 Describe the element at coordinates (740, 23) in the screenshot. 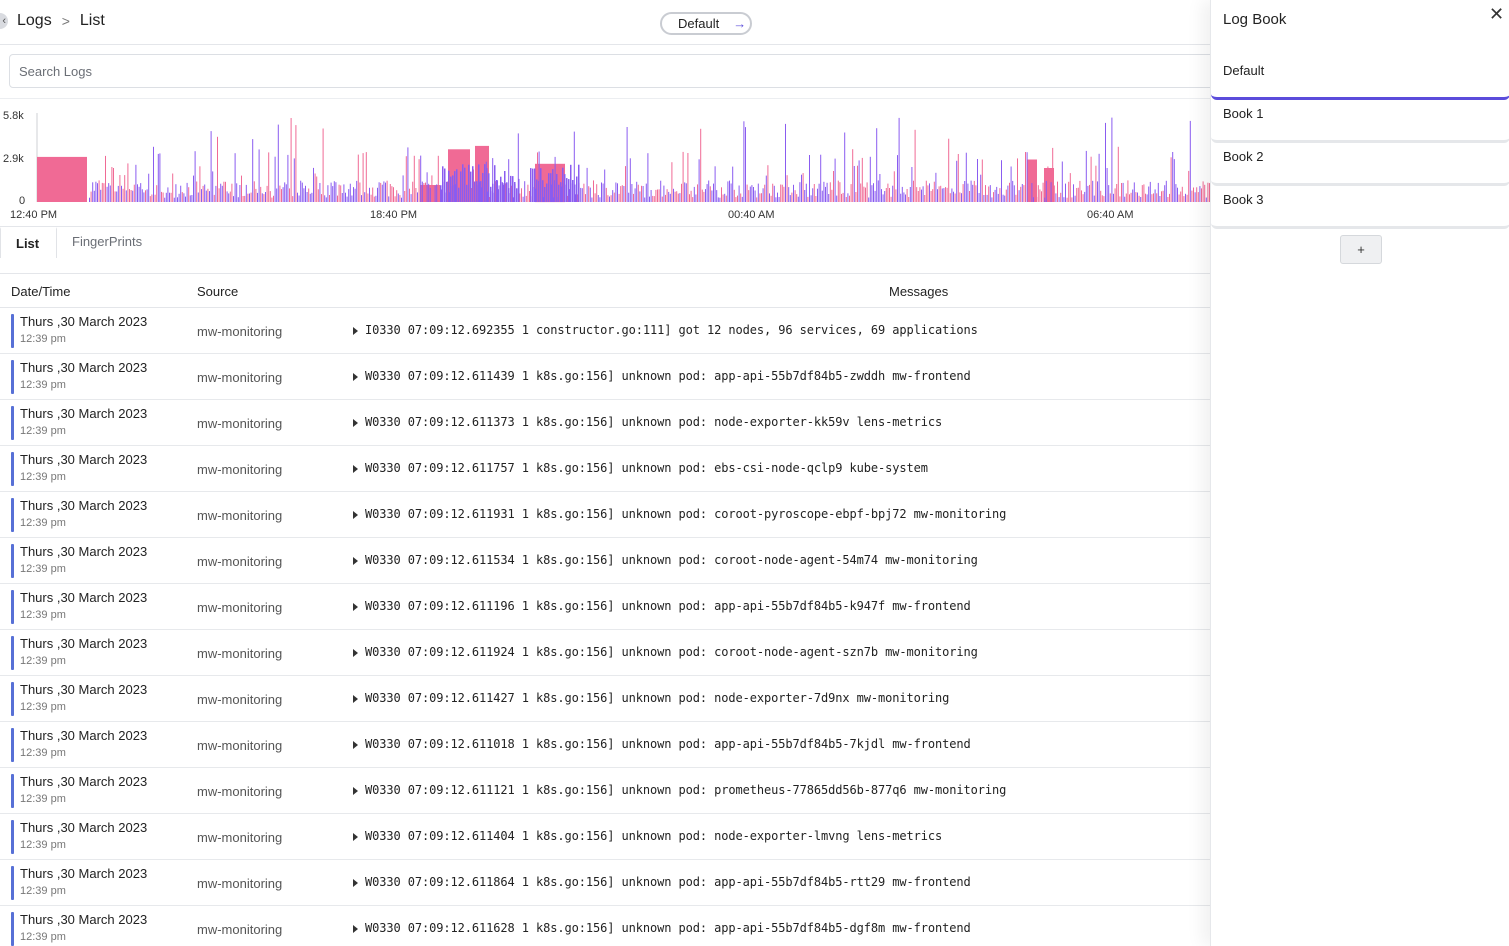

I see `arrow-right-icon: →` at that location.